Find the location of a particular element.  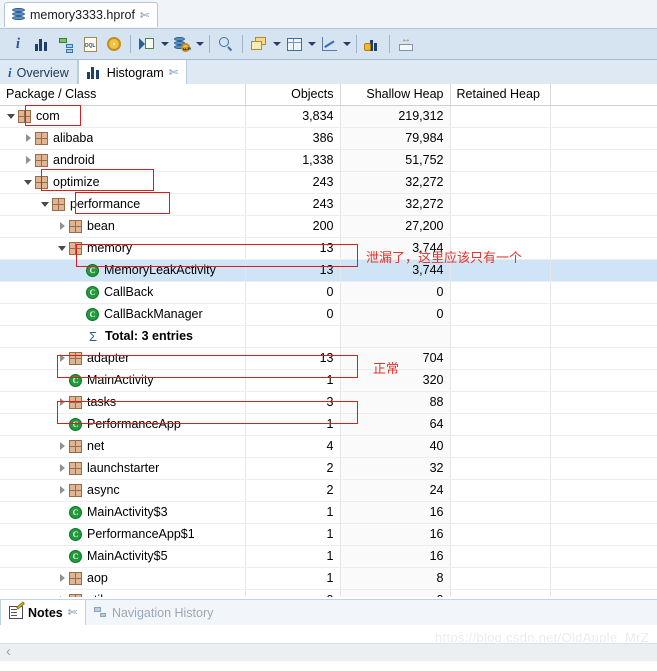

column-header-shallow-heap: Shallow Heap is located at coordinates (395, 95).